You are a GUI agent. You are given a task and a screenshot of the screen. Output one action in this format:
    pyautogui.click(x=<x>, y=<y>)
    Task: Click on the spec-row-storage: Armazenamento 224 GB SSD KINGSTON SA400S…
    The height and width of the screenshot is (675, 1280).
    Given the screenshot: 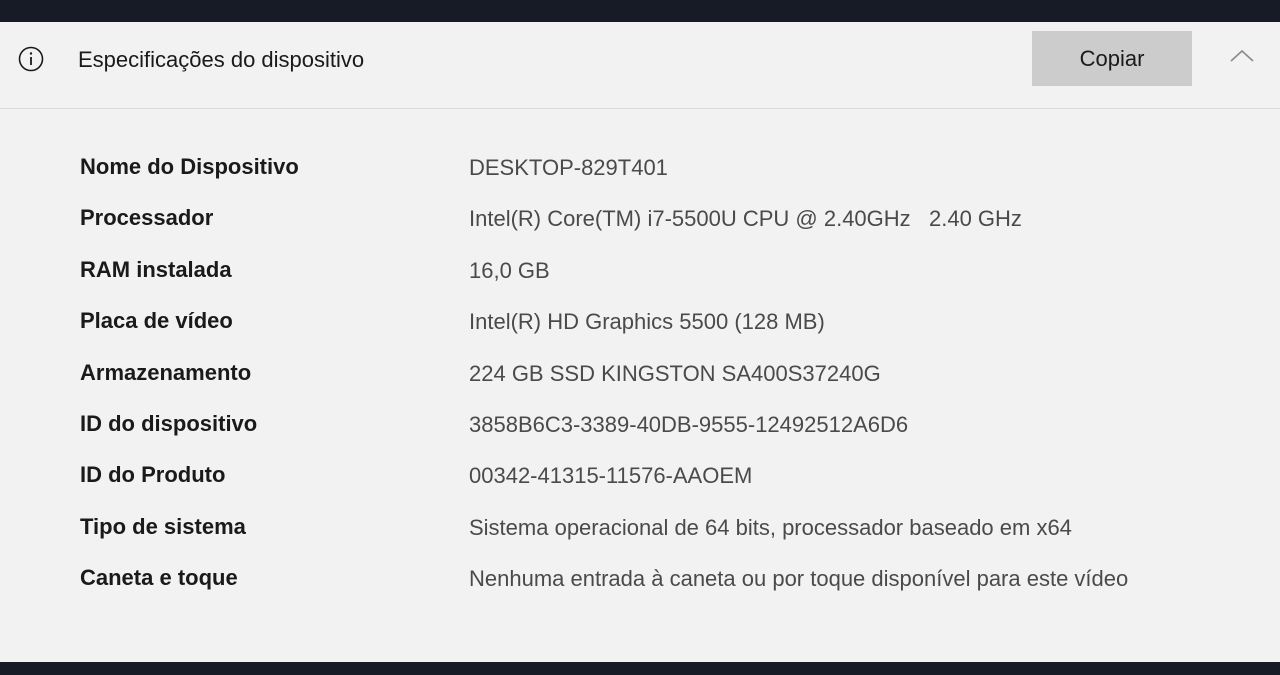 What is the action you would take?
    pyautogui.click(x=640, y=373)
    